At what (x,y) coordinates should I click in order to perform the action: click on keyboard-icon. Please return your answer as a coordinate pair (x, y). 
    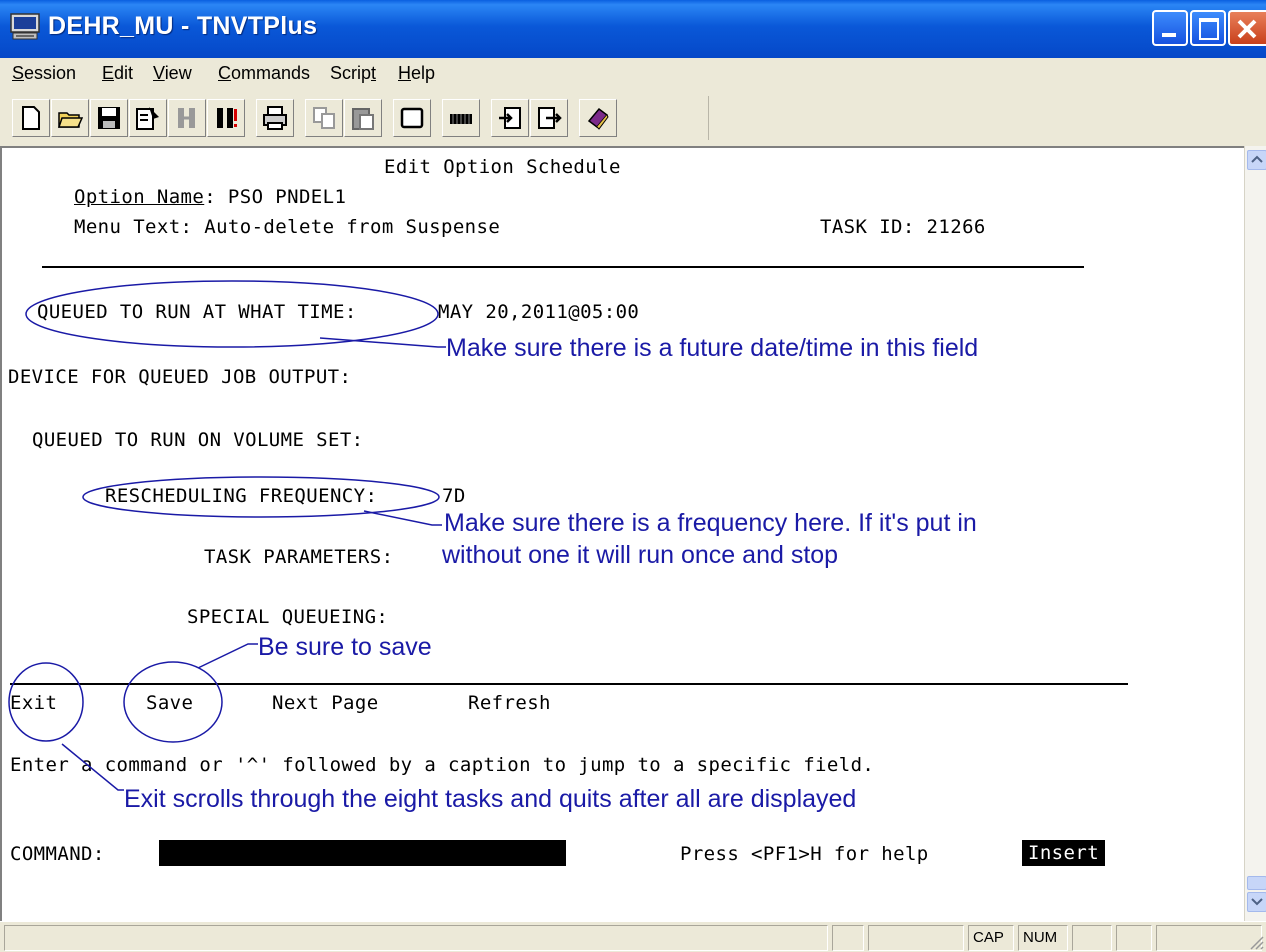
    Looking at the image, I should click on (461, 119).